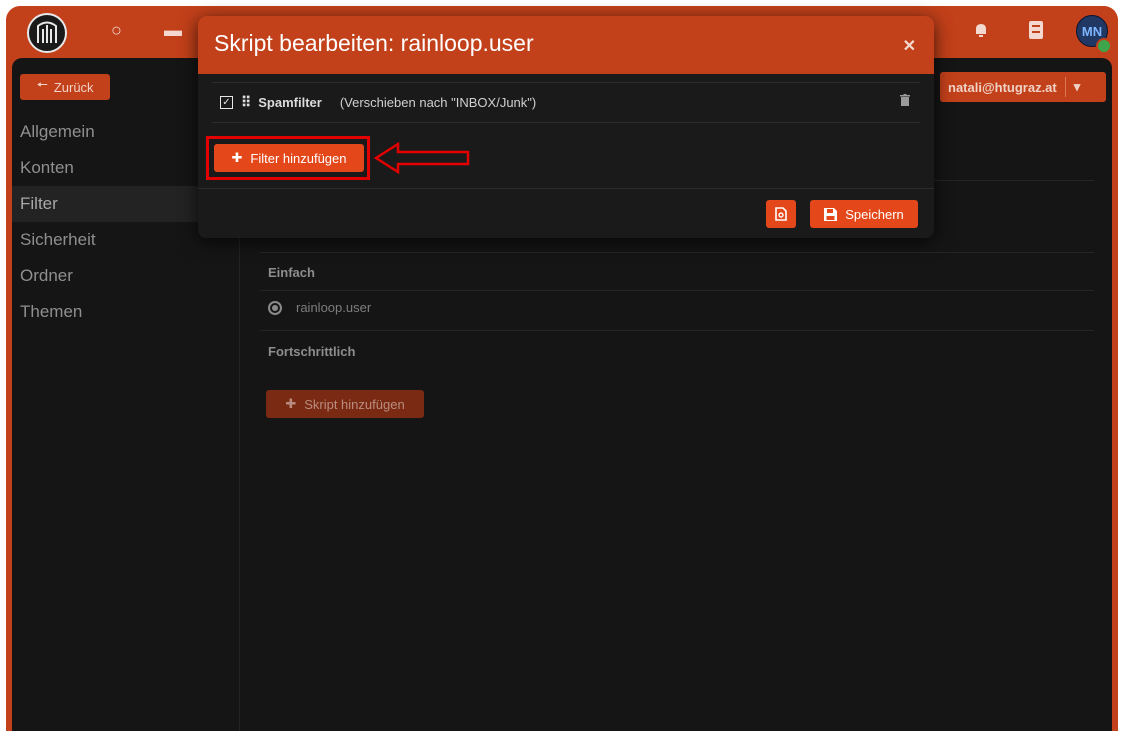  I want to click on add-script-label: Skript hinzufügen, so click(354, 404).